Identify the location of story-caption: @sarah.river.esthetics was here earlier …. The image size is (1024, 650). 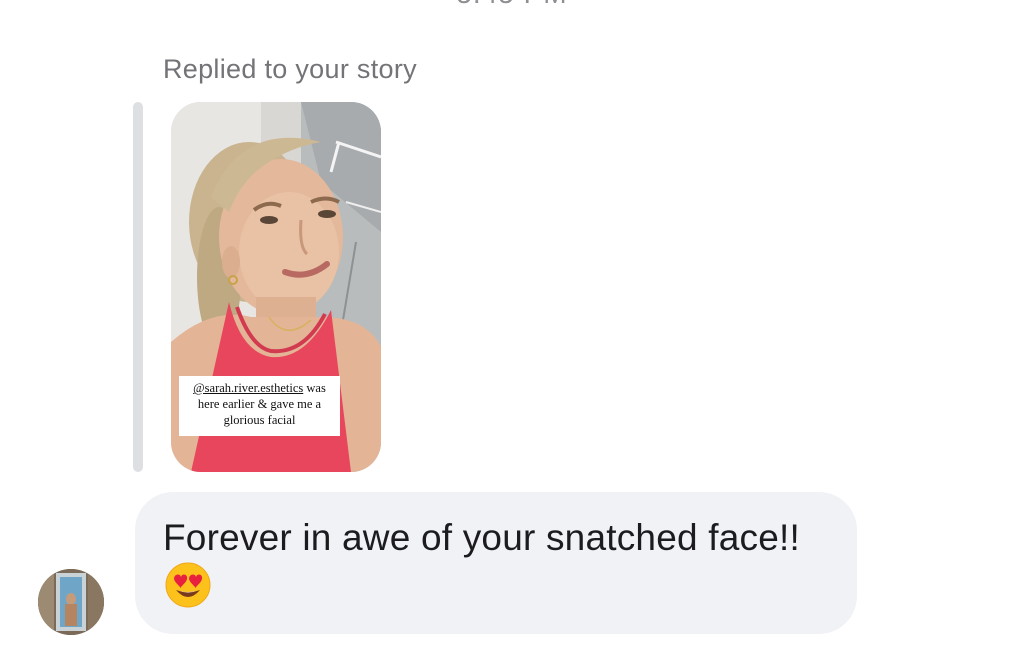
(259, 406).